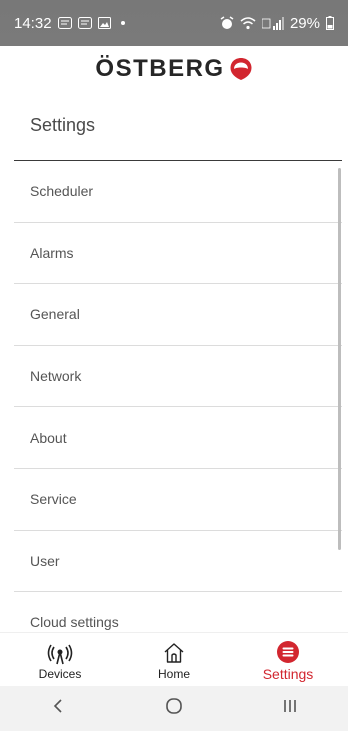 The image size is (348, 731). I want to click on settings-item-cloud-settings: Cloud settings, so click(178, 612).